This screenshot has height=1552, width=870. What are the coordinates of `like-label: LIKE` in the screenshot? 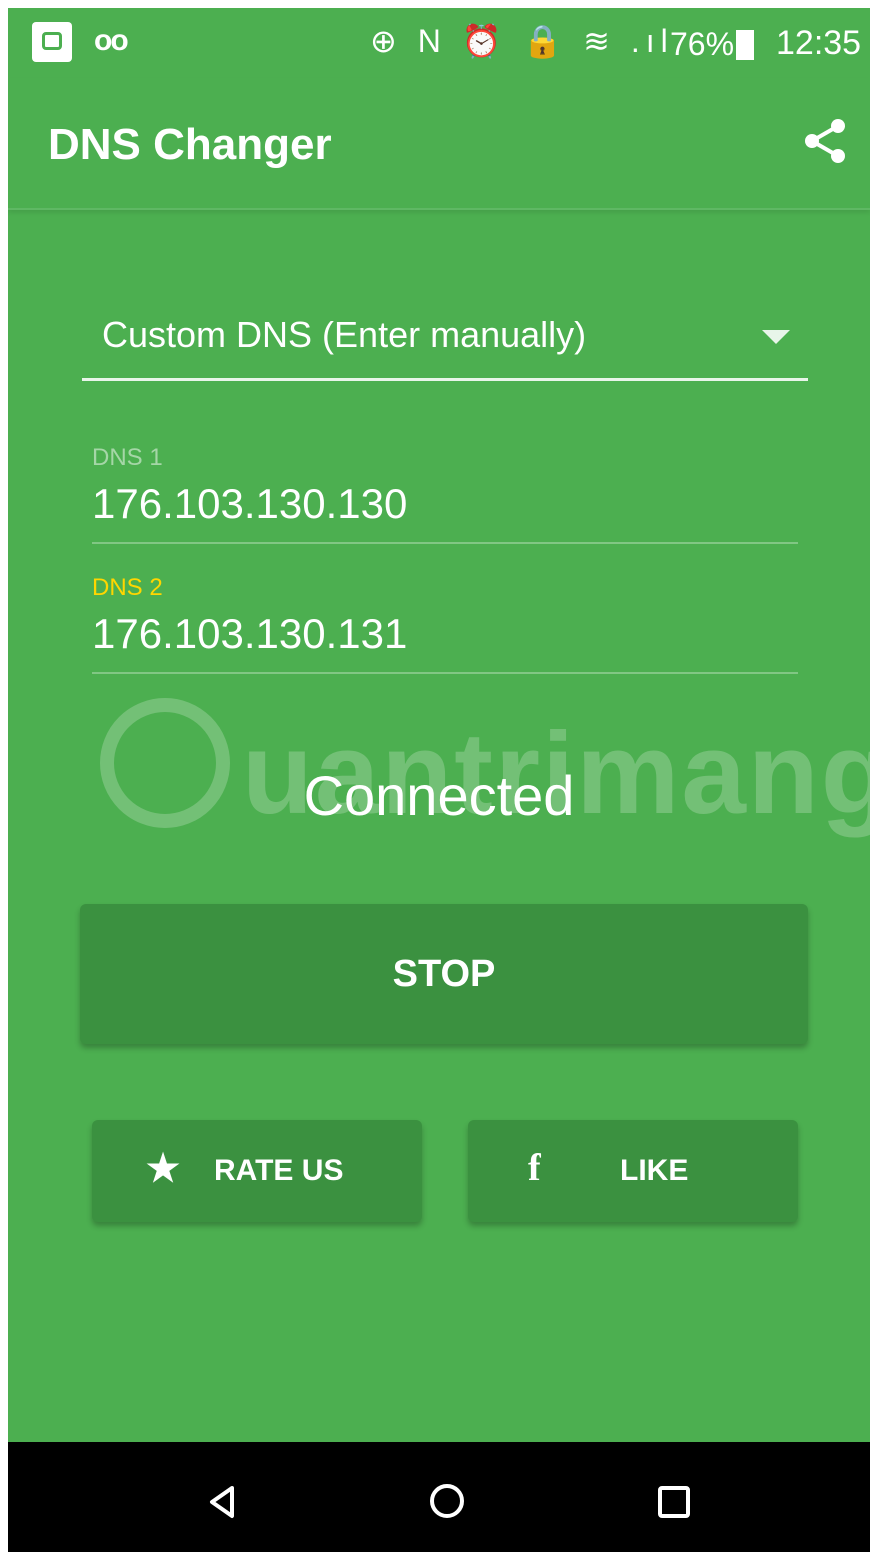 It's located at (654, 1170).